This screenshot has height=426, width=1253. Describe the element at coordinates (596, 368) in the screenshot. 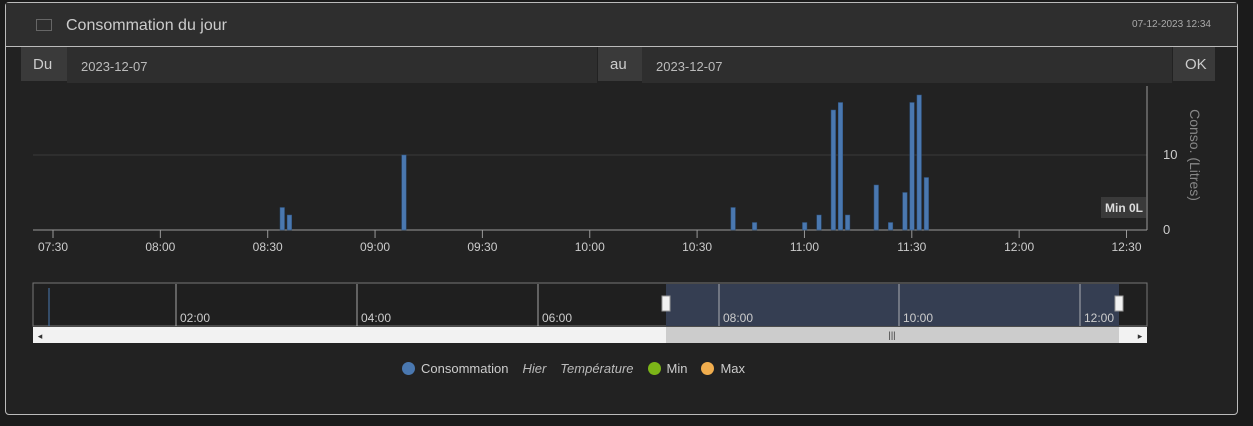

I see `legend-temperature: Température` at that location.